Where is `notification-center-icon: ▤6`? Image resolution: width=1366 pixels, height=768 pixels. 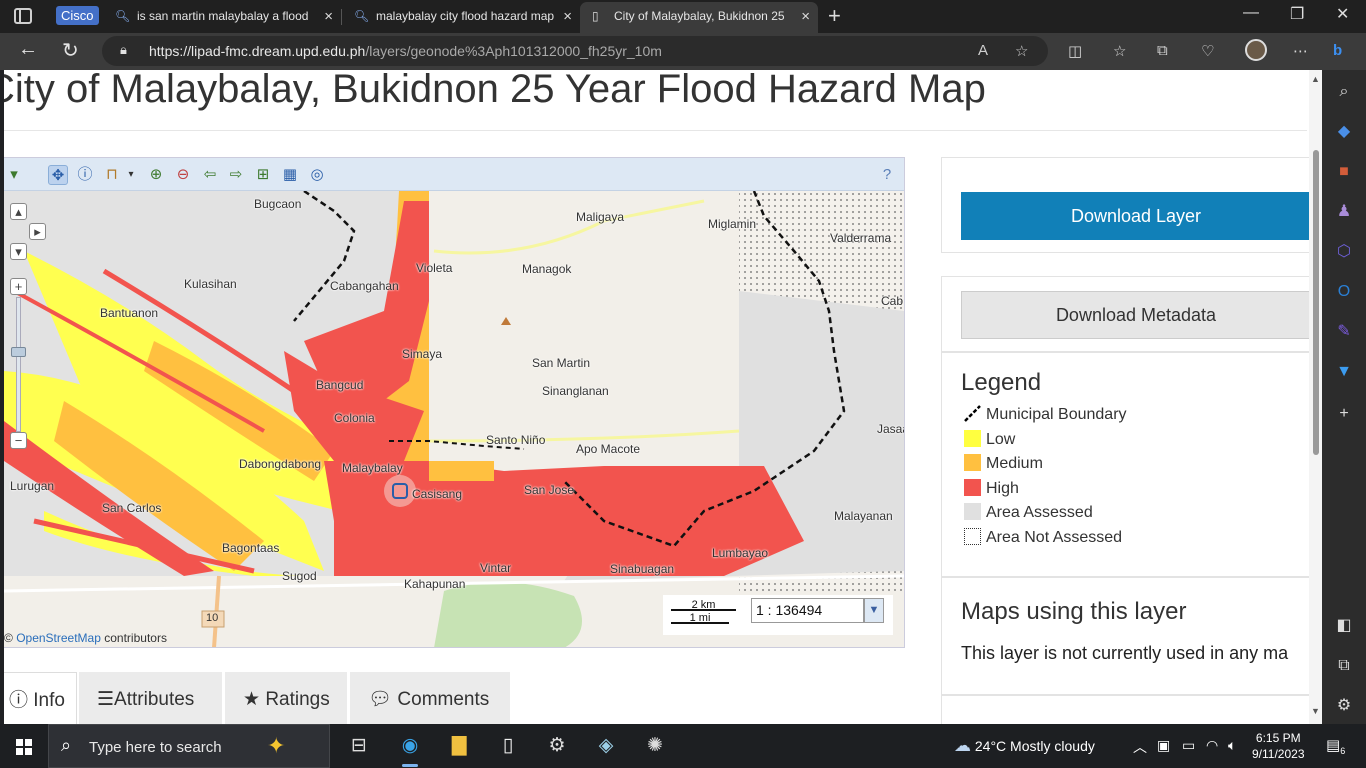 notification-center-icon: ▤6 is located at coordinates (1335, 746).